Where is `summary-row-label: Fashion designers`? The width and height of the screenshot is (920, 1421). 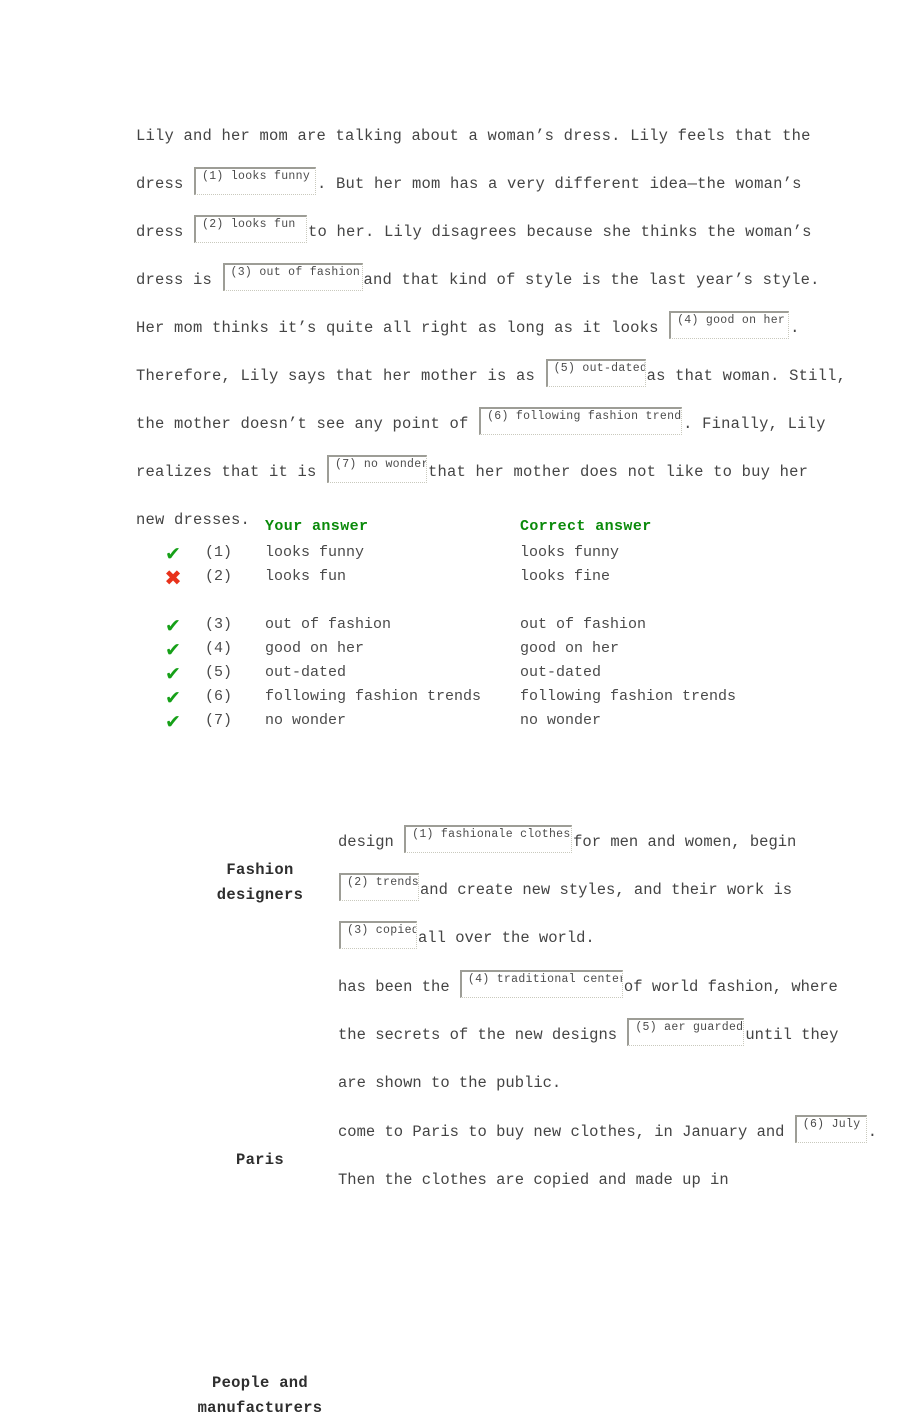
summary-row-label: Fashion designers is located at coordinates (260, 882).